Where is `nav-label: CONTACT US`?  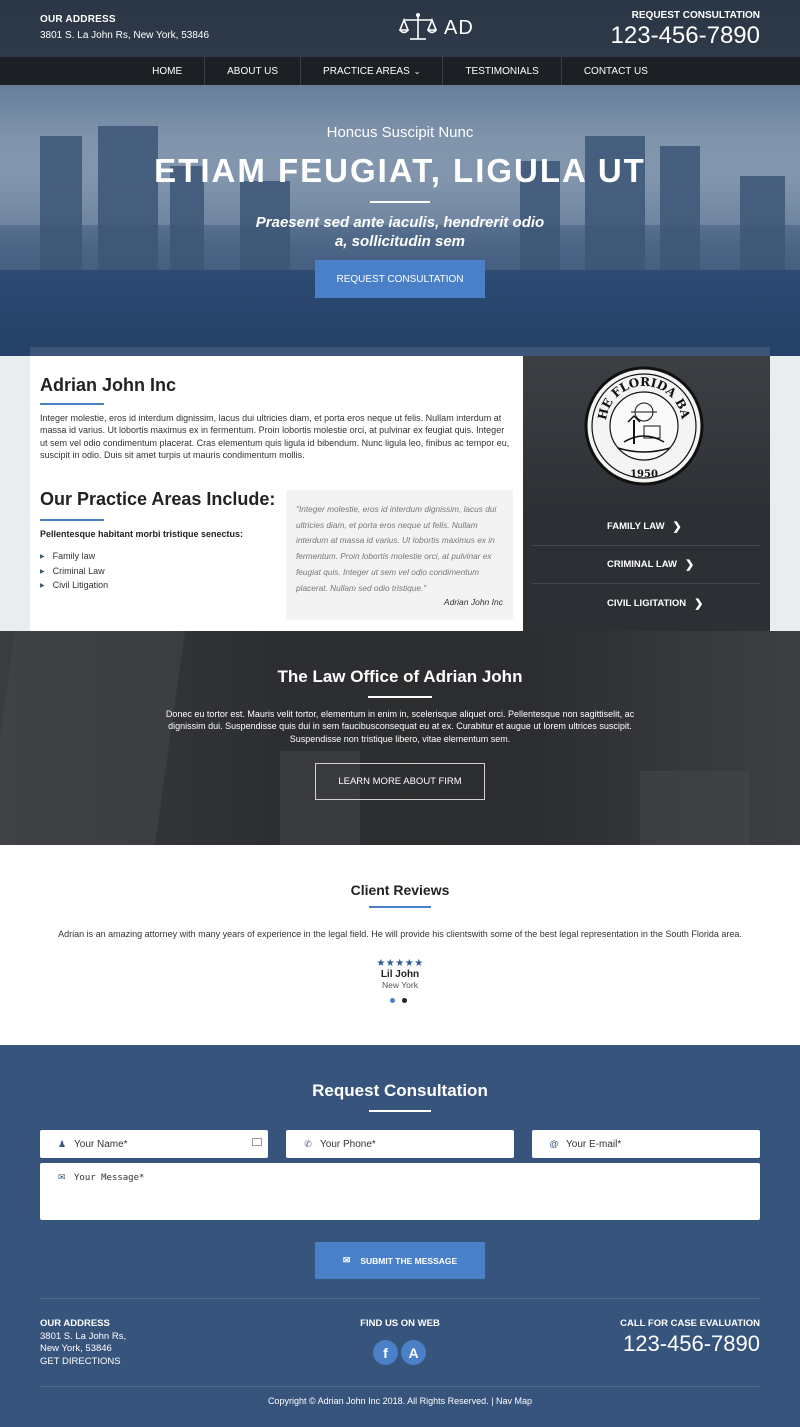 nav-label: CONTACT US is located at coordinates (615, 71).